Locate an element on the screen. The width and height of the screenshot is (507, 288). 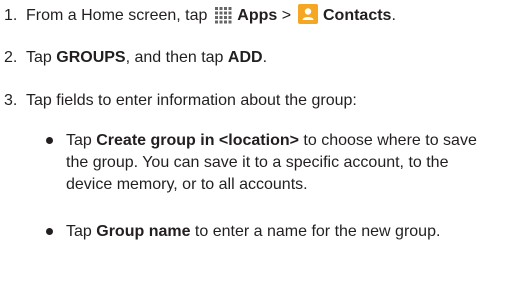
apps-grid-icon is located at coordinates (223, 15).